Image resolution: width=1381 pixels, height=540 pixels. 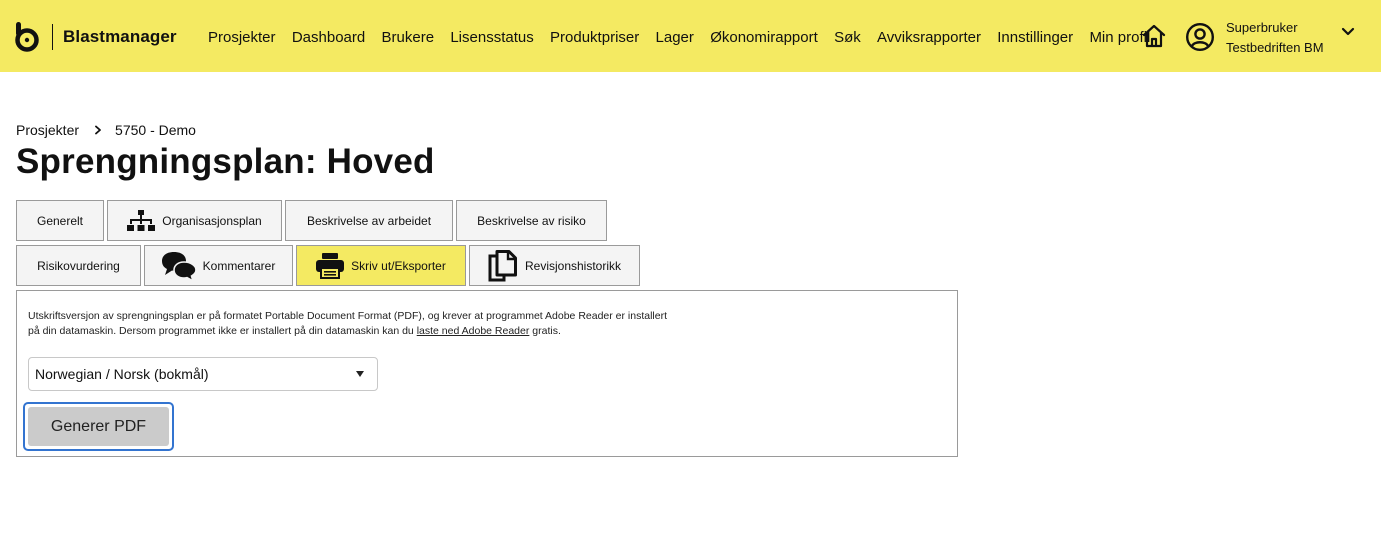 What do you see at coordinates (330, 265) in the screenshot?
I see `printer-icon` at bounding box center [330, 265].